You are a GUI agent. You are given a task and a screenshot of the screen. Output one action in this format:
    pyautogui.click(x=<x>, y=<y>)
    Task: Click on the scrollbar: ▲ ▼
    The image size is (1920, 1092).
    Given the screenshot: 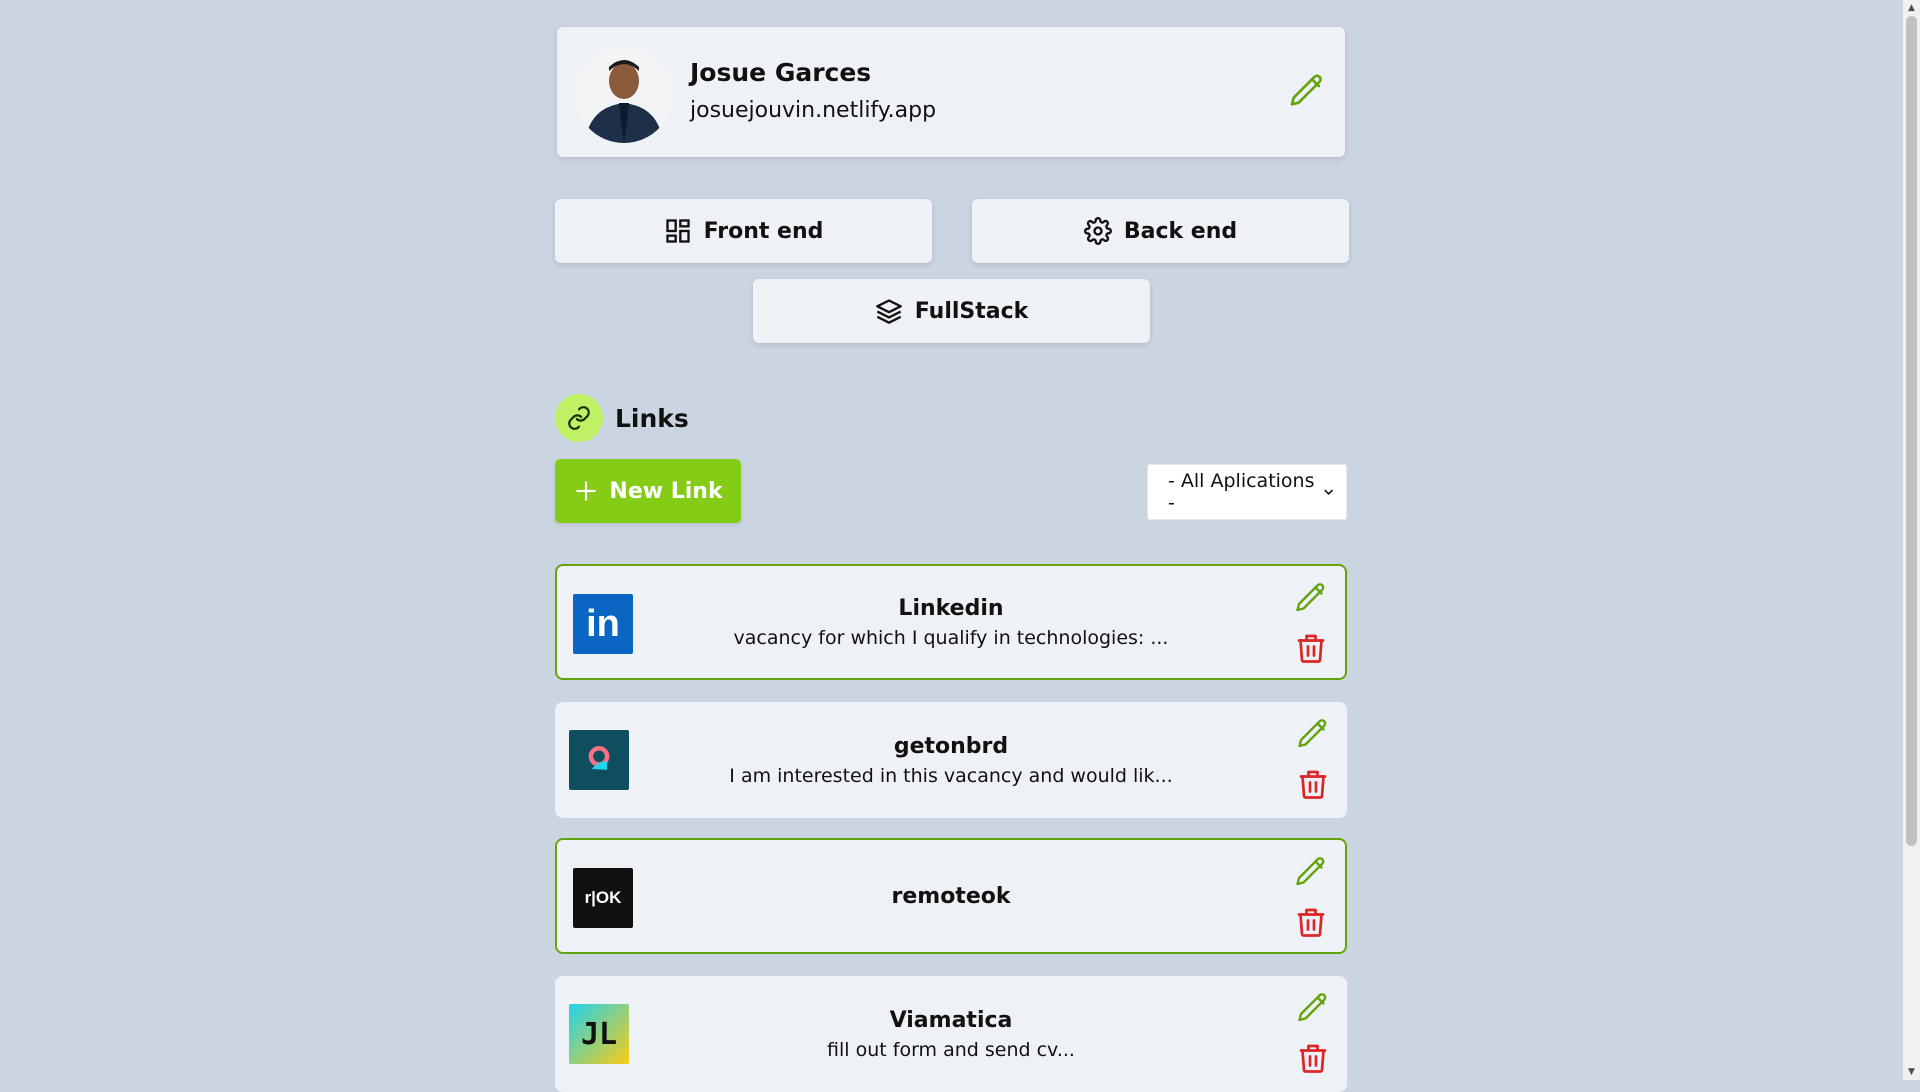 What is the action you would take?
    pyautogui.click(x=1911, y=540)
    